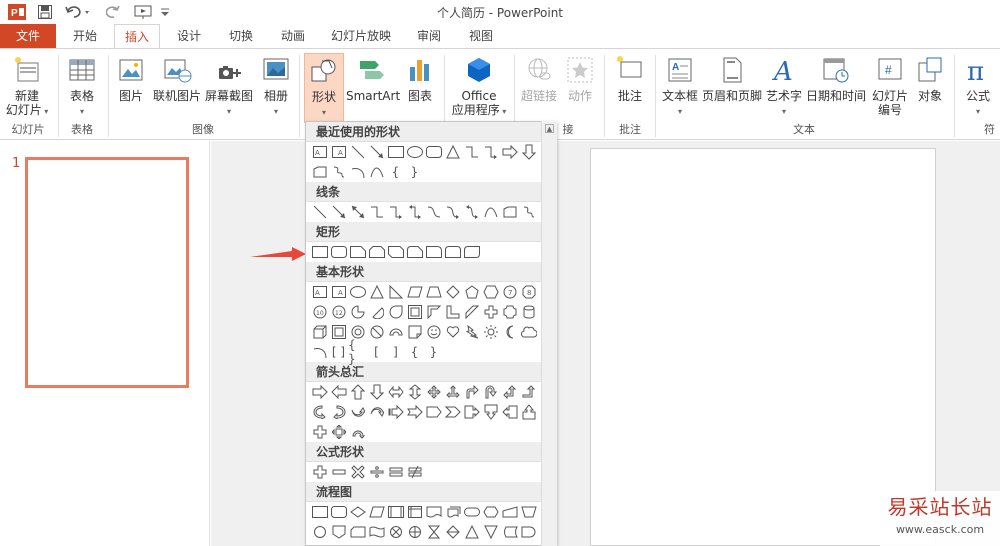  Describe the element at coordinates (452, 252) in the screenshot. I see `round-same-side-rectangle-shape-icon` at that location.